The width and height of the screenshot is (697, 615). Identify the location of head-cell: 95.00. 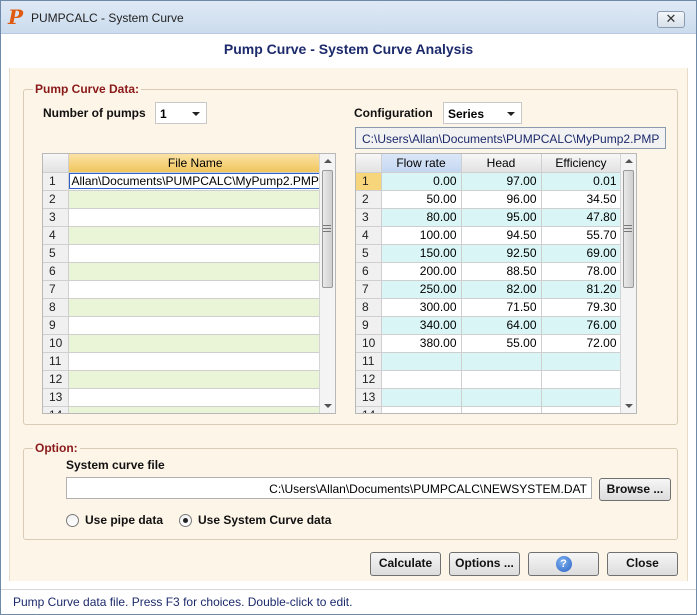
(501, 217).